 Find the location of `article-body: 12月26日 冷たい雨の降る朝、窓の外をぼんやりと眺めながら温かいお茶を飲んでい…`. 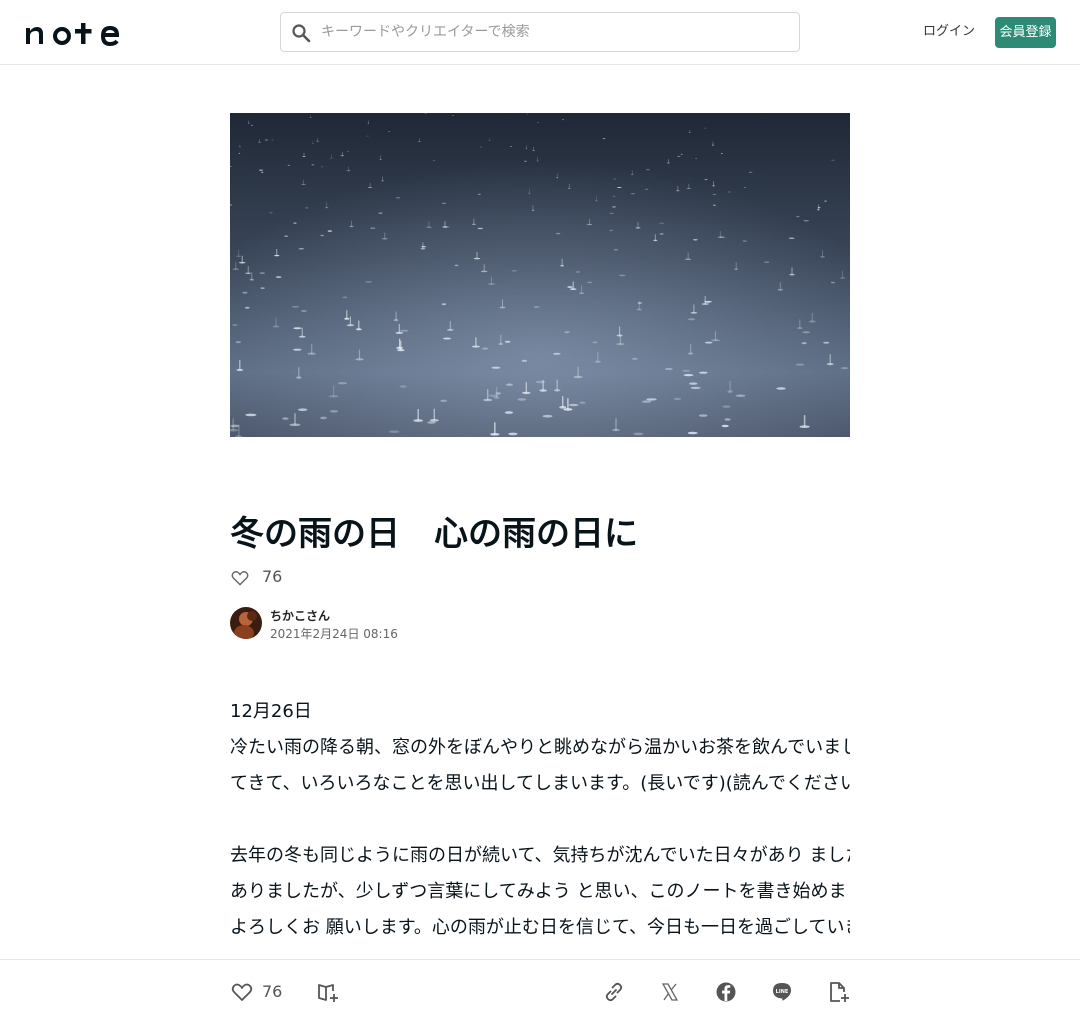

article-body: 12月26日 冷たい雨の降る朝、窓の外をぼんやりと眺めながら温かいお茶を飲んでい… is located at coordinates (540, 820).